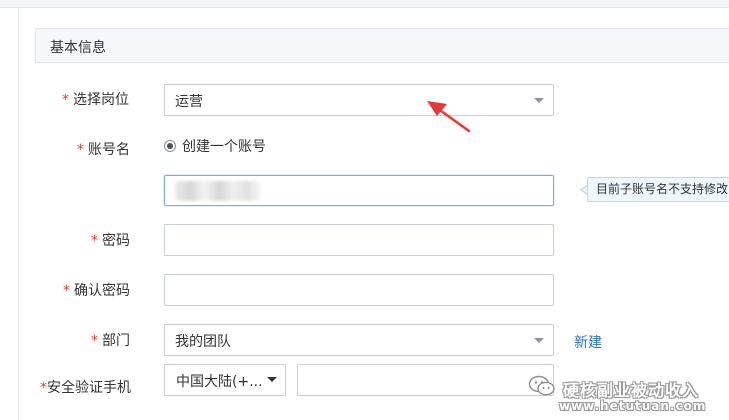 This screenshot has width=729, height=420. I want to click on confirm-password-label: * 确认密码, so click(96, 290).